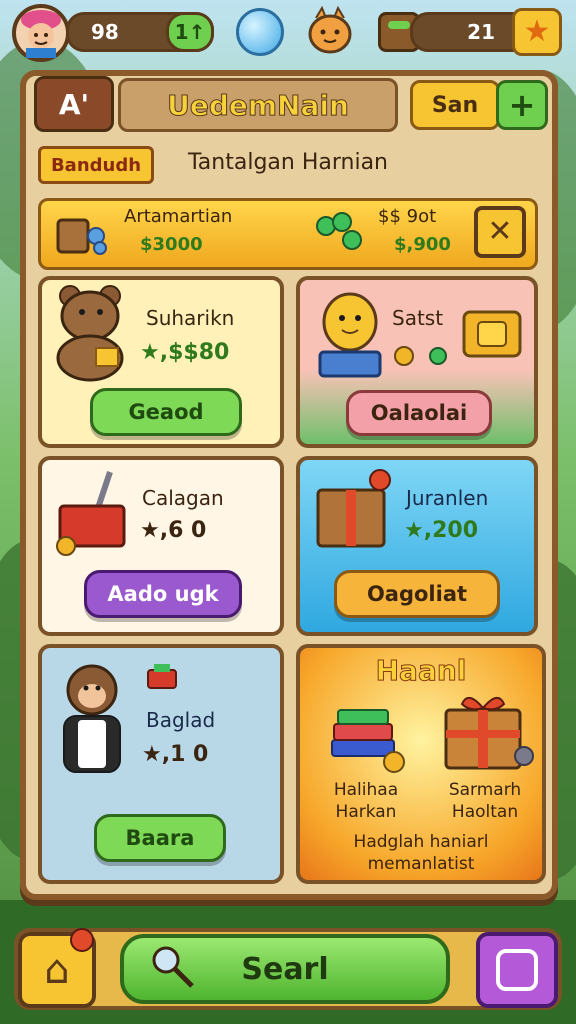 This screenshot has height=1024, width=576. I want to click on gift-box-icon, so click(353, 509).